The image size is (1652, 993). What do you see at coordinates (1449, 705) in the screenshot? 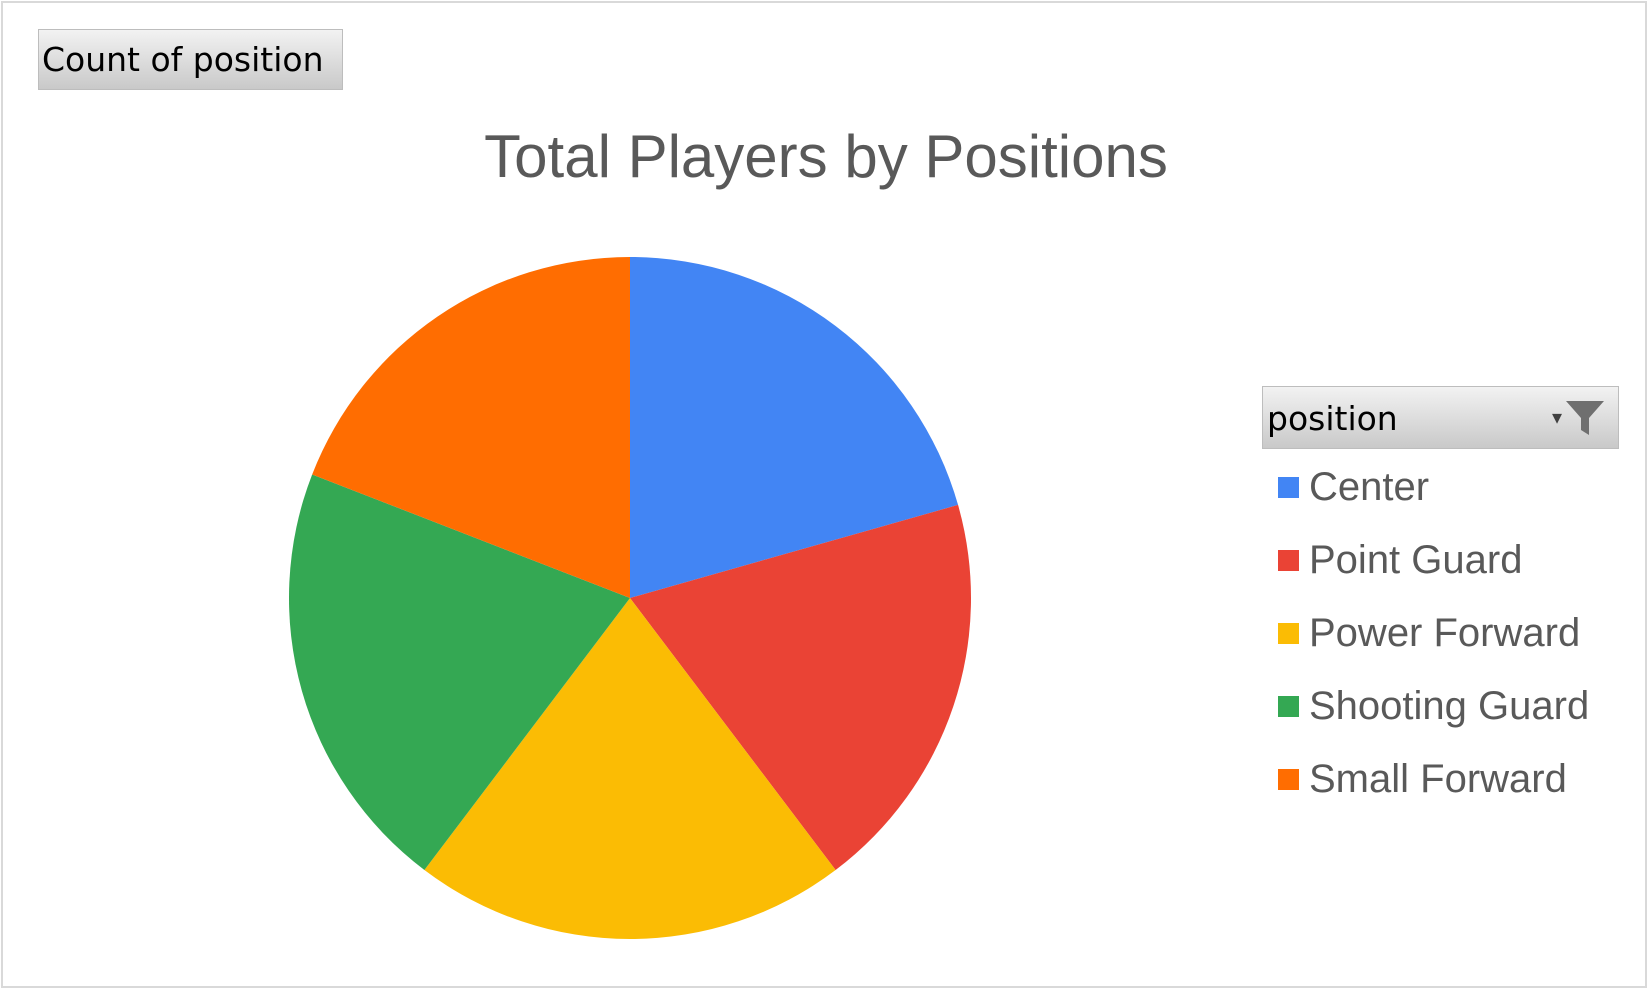
I see `legend-label-shooting-guard: Shooting Guard` at bounding box center [1449, 705].